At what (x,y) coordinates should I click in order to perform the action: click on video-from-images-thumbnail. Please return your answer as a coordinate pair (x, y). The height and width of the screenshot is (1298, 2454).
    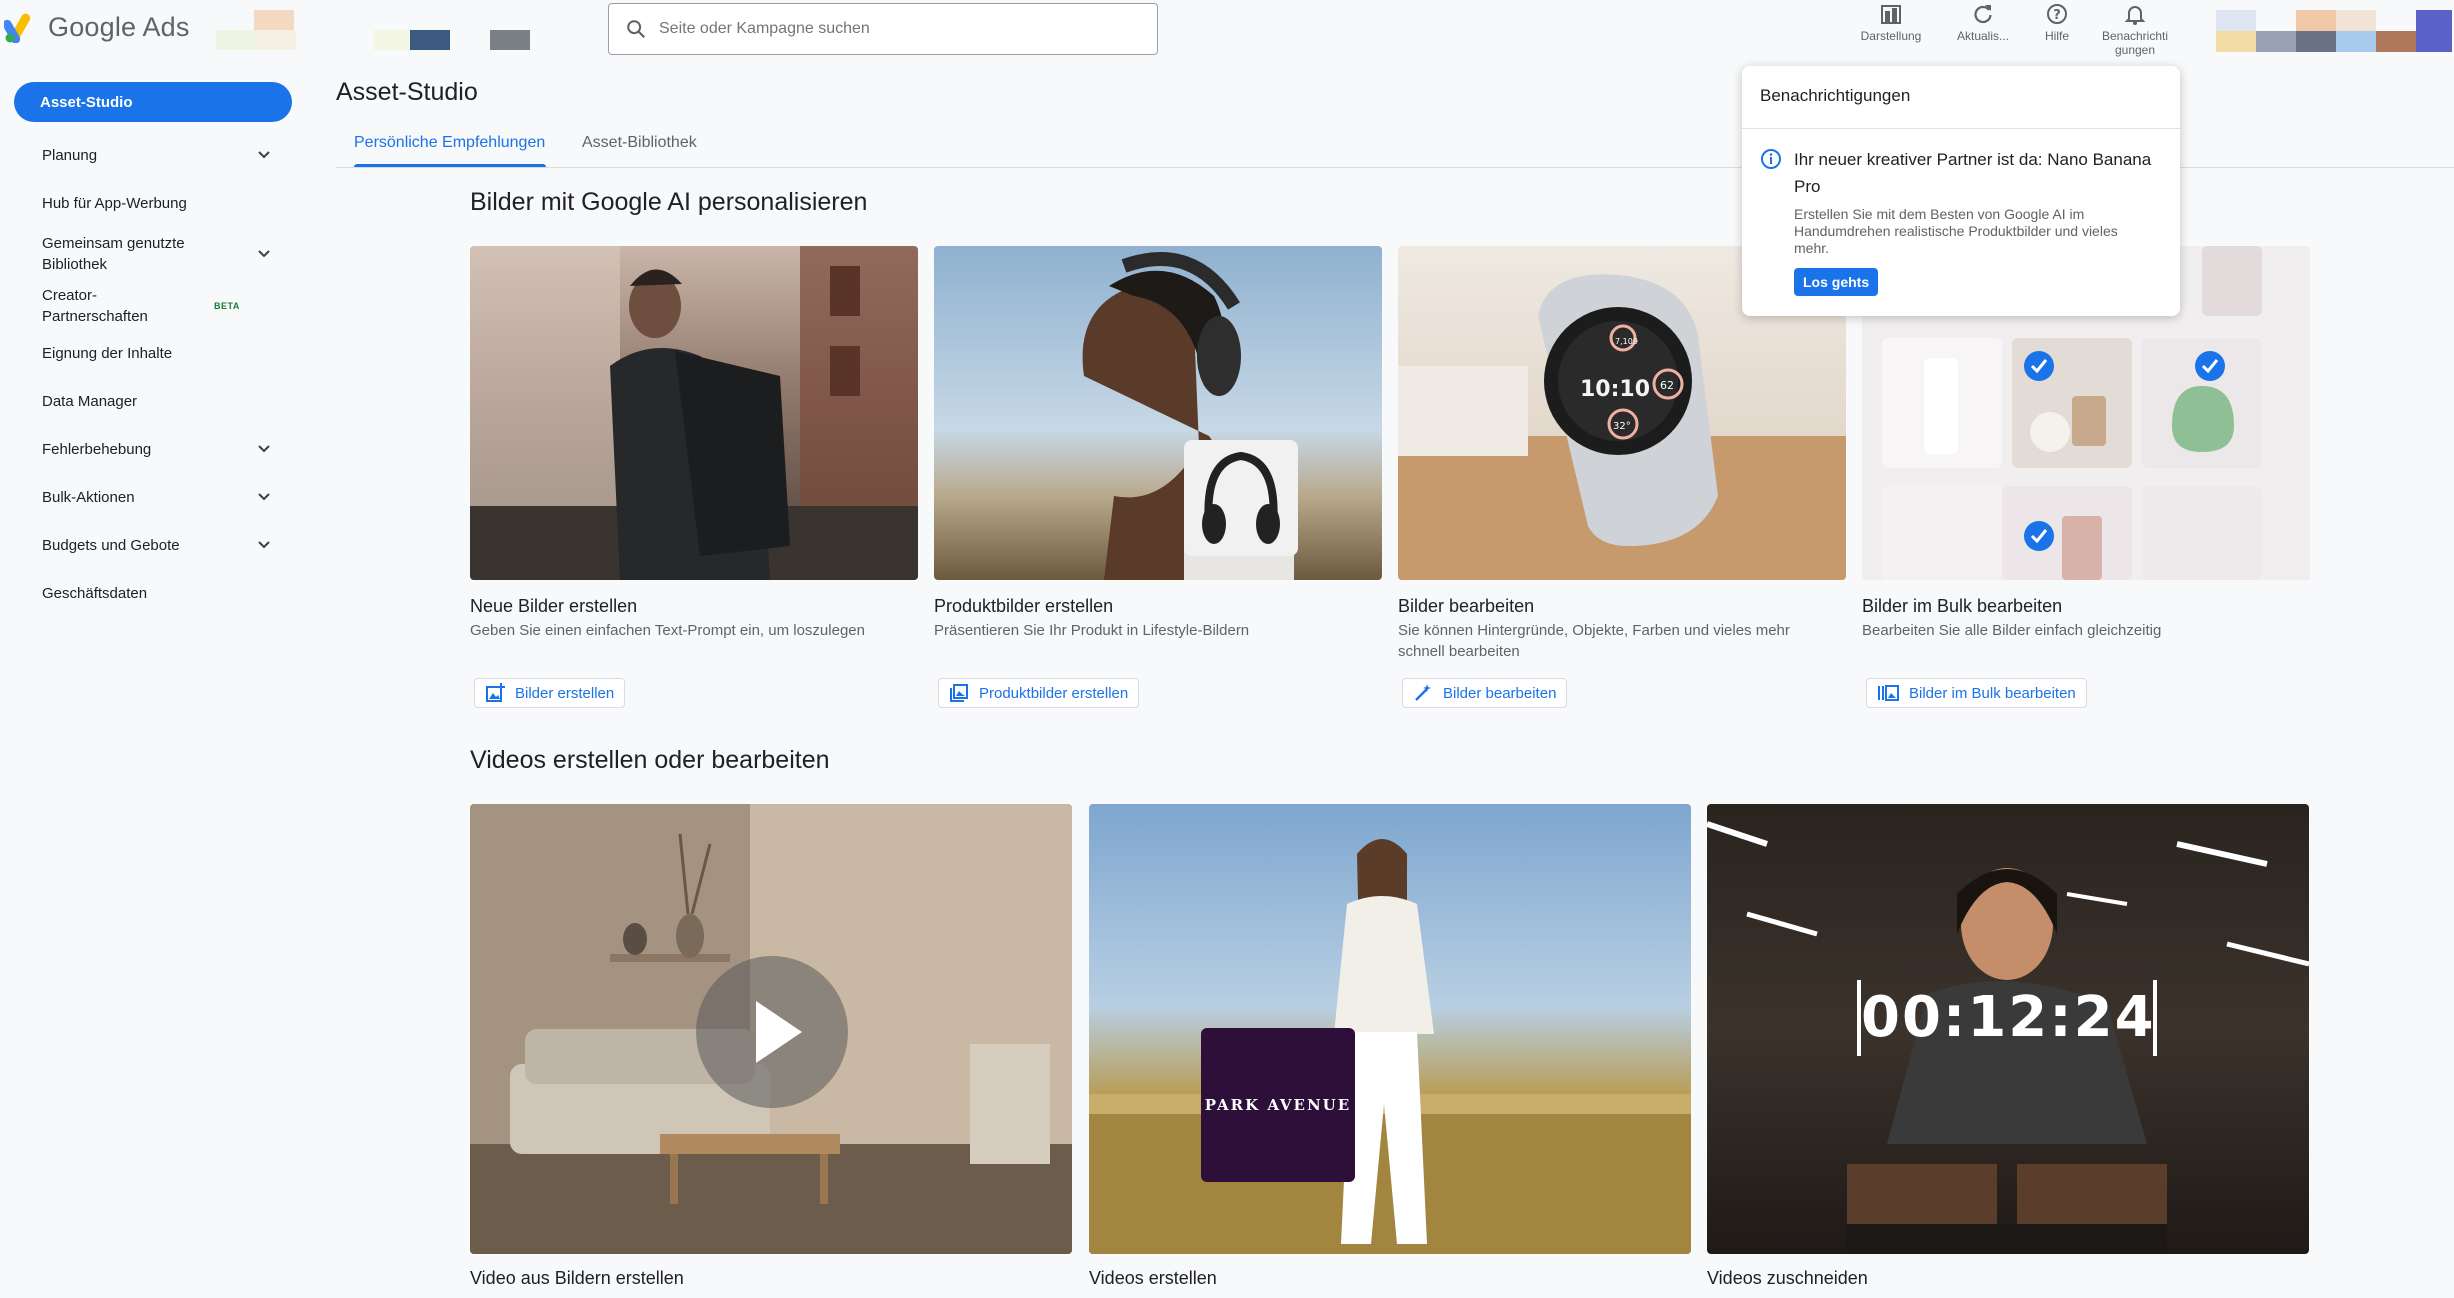
    Looking at the image, I should click on (771, 1029).